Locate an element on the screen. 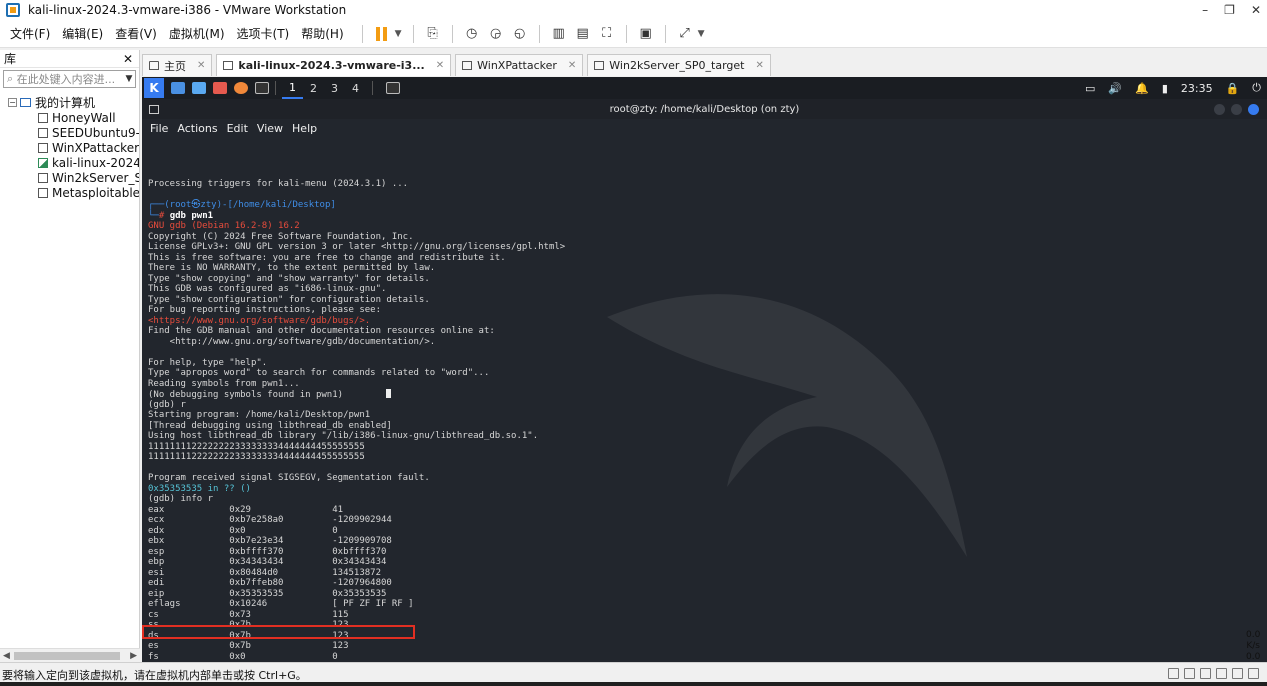  library-search-input: ⌕ 在此处键入内容进... ▼ is located at coordinates (69, 79).